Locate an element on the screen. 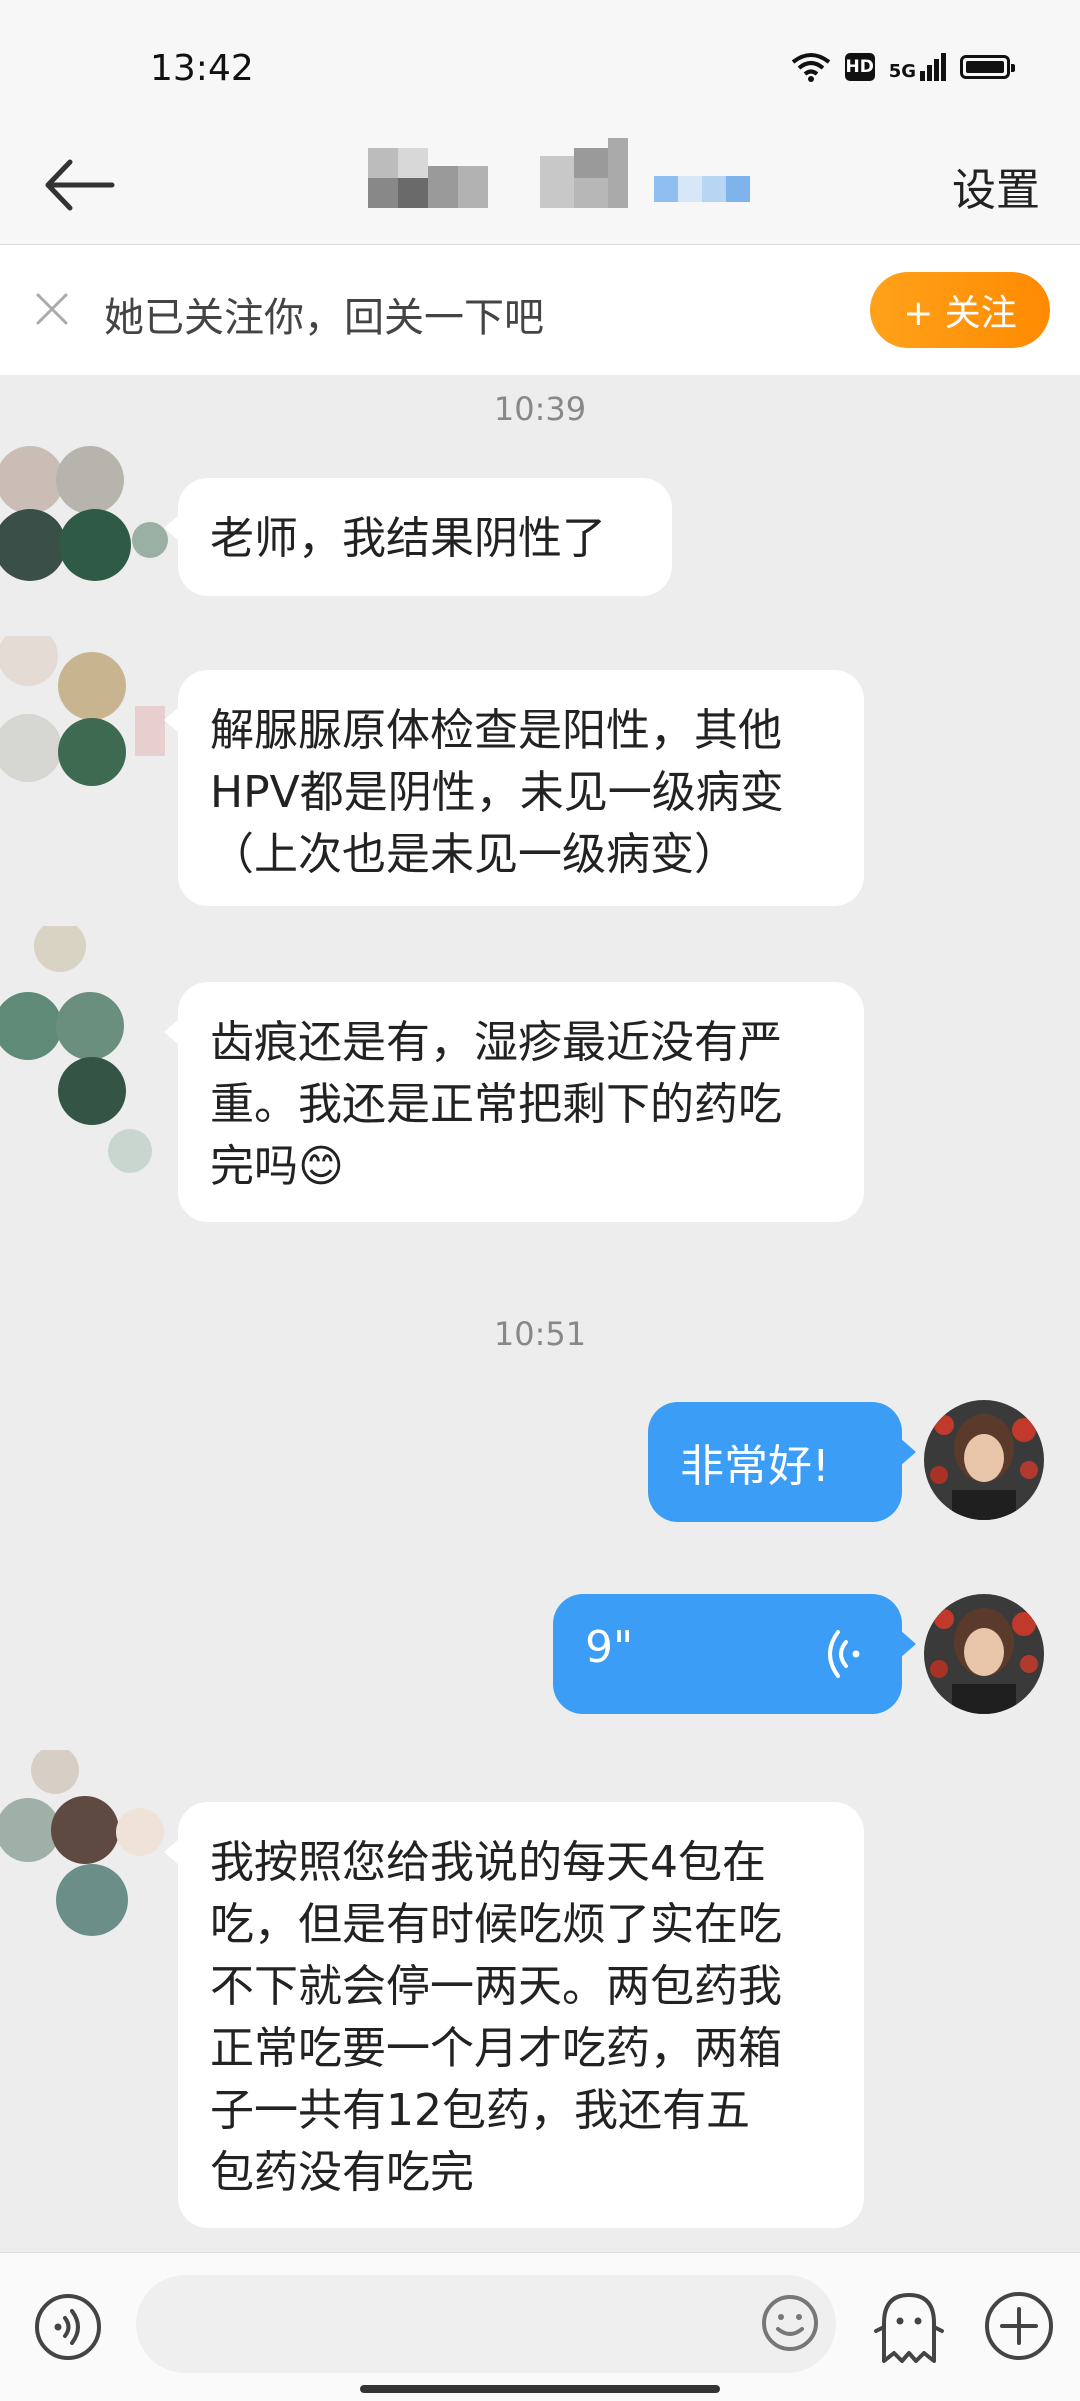 This screenshot has width=1080, height=2401. contact-name-pixelated is located at coordinates (559, 173).